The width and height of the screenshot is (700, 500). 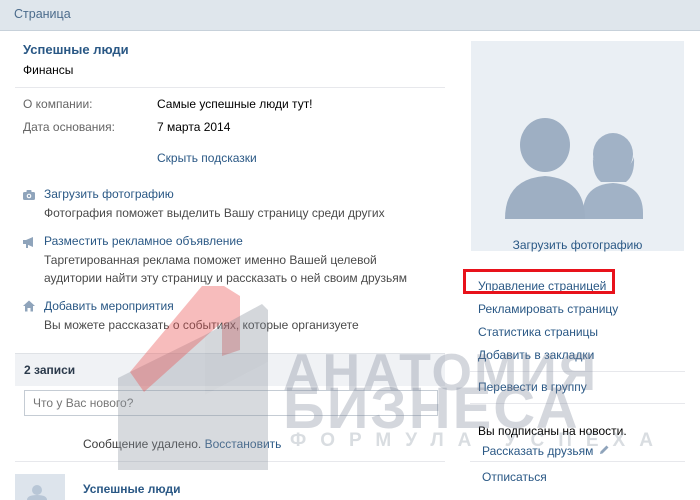 What do you see at coordinates (109, 194) in the screenshot?
I see `upload-photo-tip-link: Загрузить фотографию` at bounding box center [109, 194].